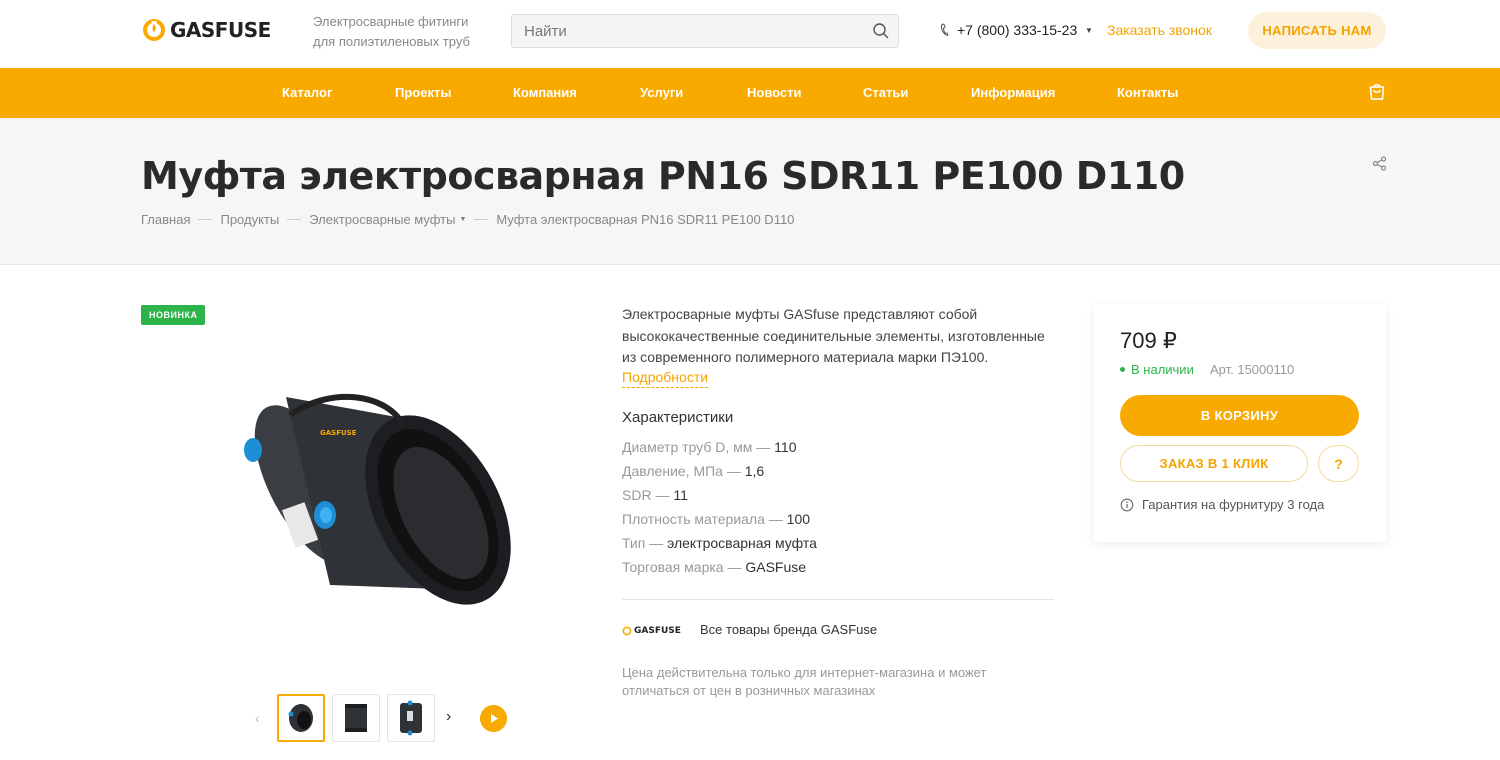 Image resolution: width=1500 pixels, height=760 pixels. I want to click on phone-icon, so click(945, 29).